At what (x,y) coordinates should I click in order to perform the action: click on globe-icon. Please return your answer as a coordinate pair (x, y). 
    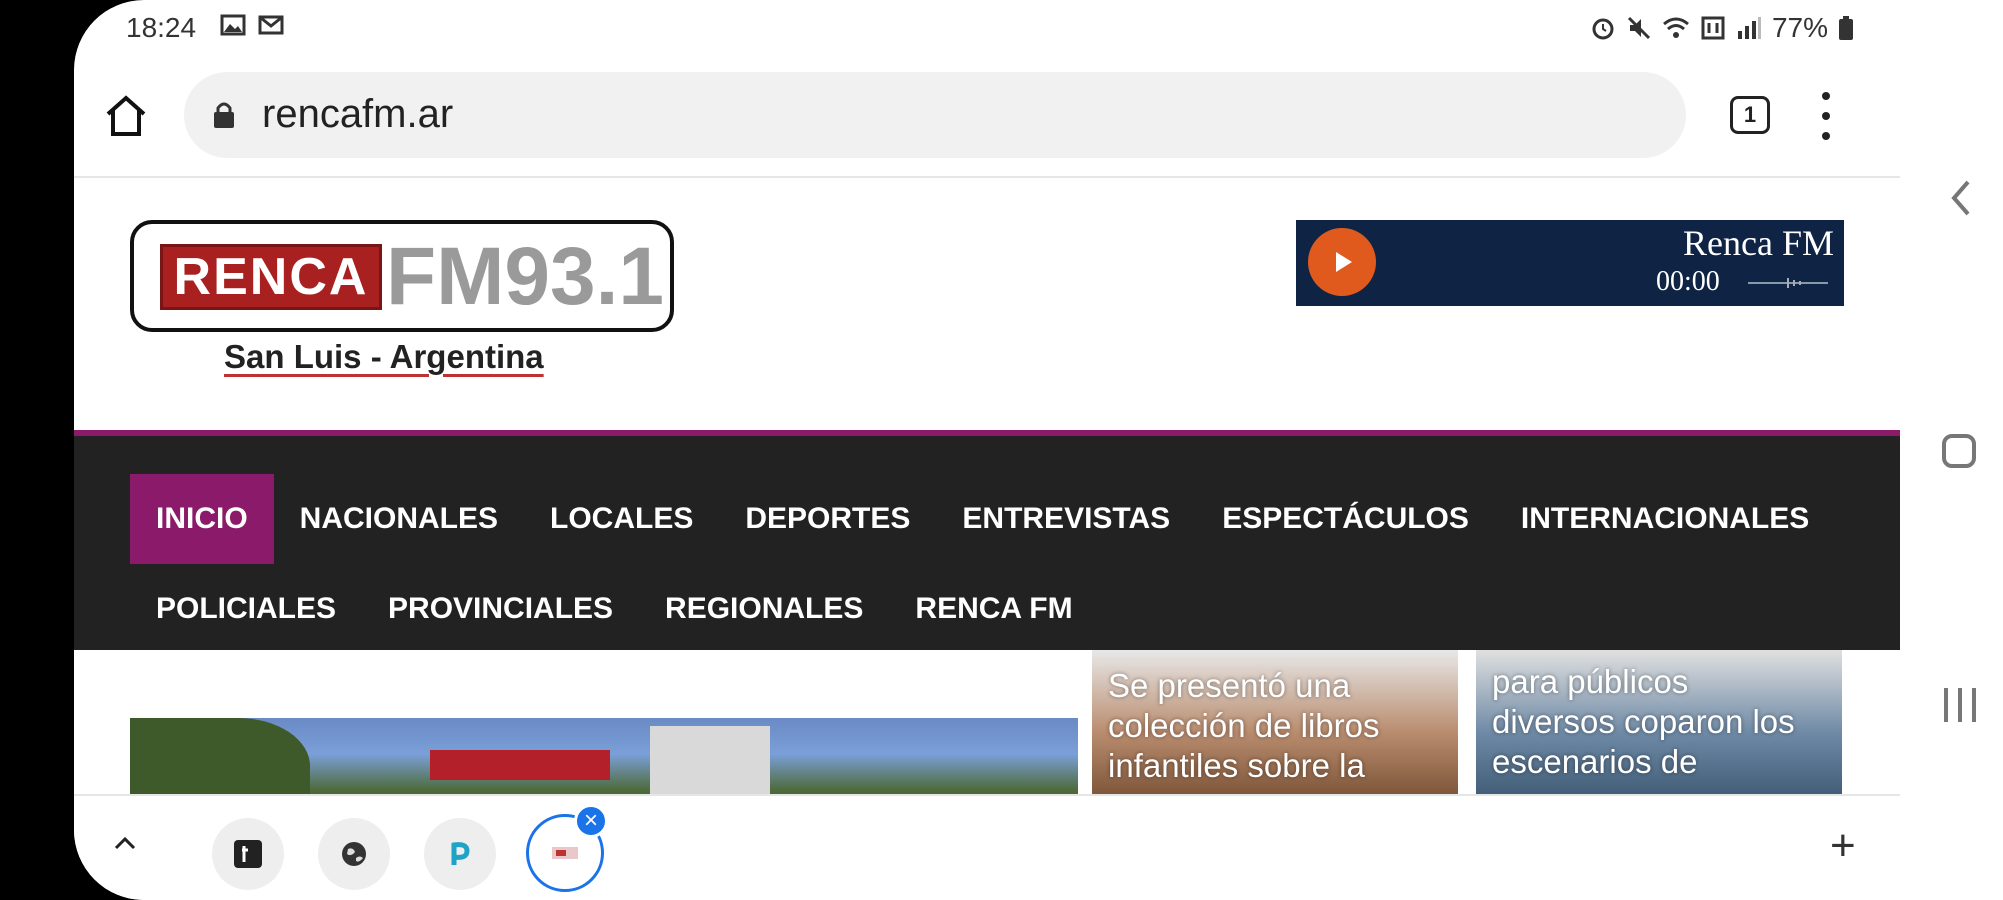
    Looking at the image, I should click on (354, 854).